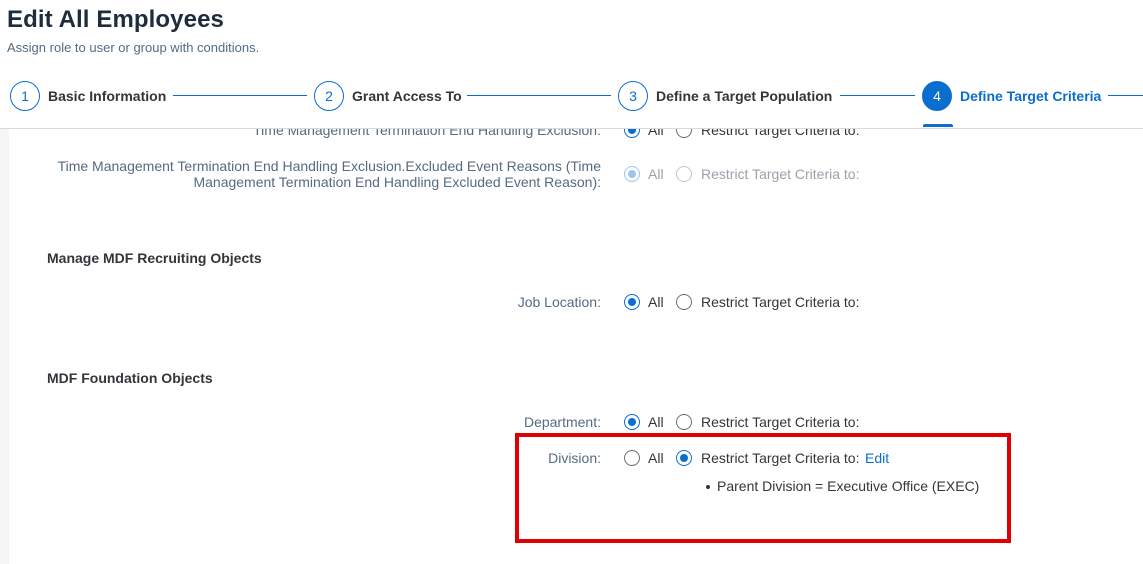  What do you see at coordinates (763, 488) in the screenshot?
I see `highlight-box` at bounding box center [763, 488].